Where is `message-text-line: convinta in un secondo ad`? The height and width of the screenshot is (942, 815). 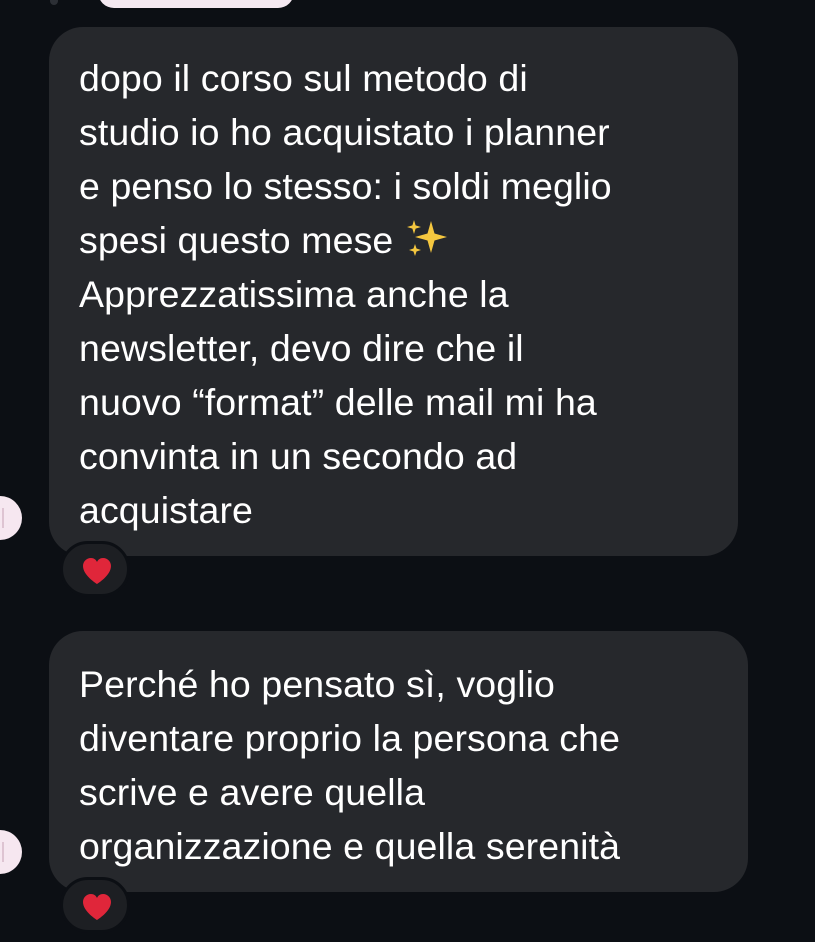 message-text-line: convinta in un secondo ad is located at coordinates (298, 456).